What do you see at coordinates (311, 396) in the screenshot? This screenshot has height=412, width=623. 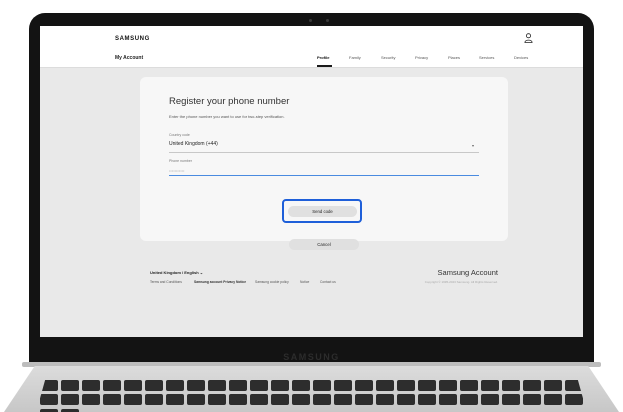 I see `keyboard` at bounding box center [311, 396].